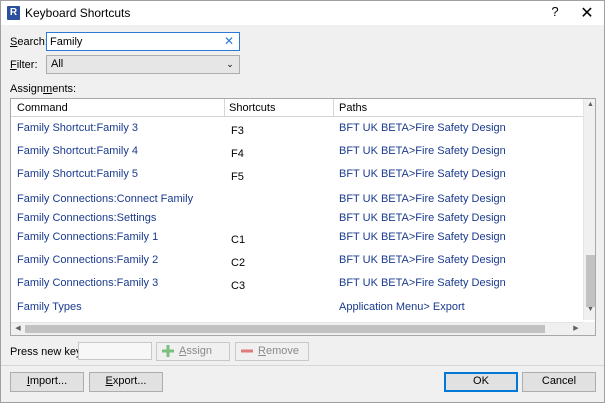 The height and width of the screenshot is (403, 605). Describe the element at coordinates (278, 351) in the screenshot. I see `remove-button-label: Remove` at that location.